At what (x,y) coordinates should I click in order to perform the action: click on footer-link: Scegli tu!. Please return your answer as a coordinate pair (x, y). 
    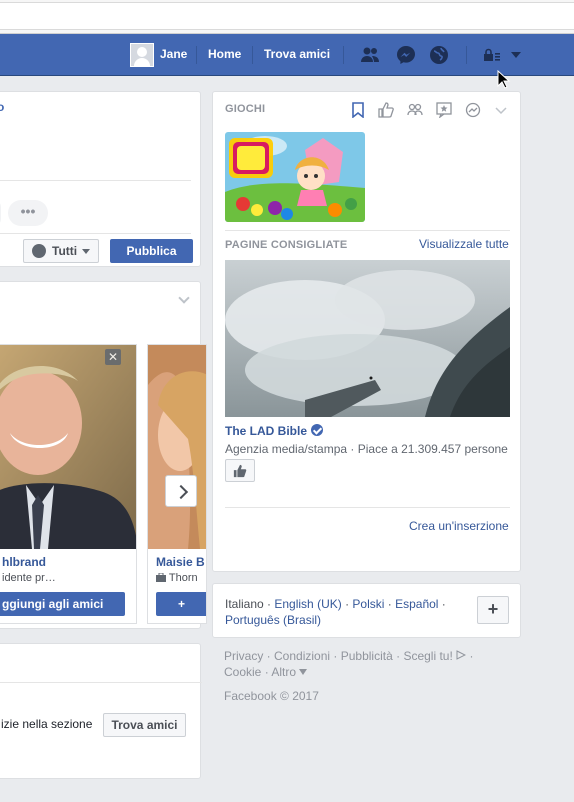
    Looking at the image, I should click on (427, 656).